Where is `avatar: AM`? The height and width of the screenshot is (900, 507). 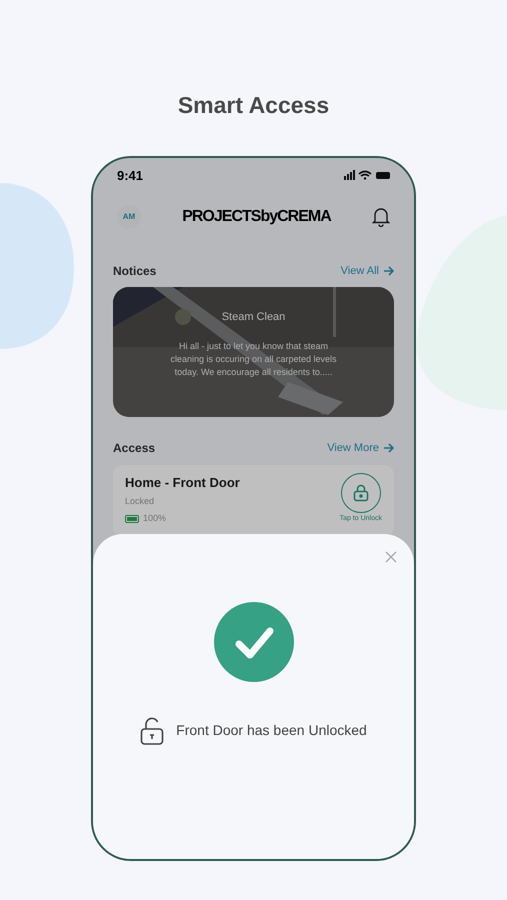
avatar: AM is located at coordinates (129, 217).